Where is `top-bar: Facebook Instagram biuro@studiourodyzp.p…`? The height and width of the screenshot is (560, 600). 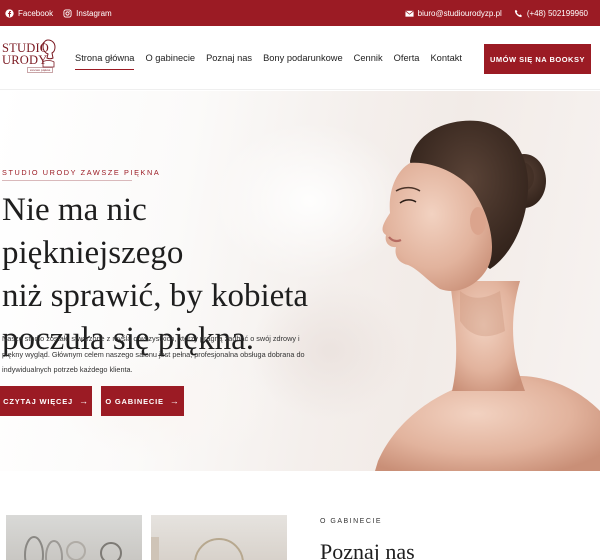 top-bar: Facebook Instagram biuro@studiourodyzp.p… is located at coordinates (300, 13).